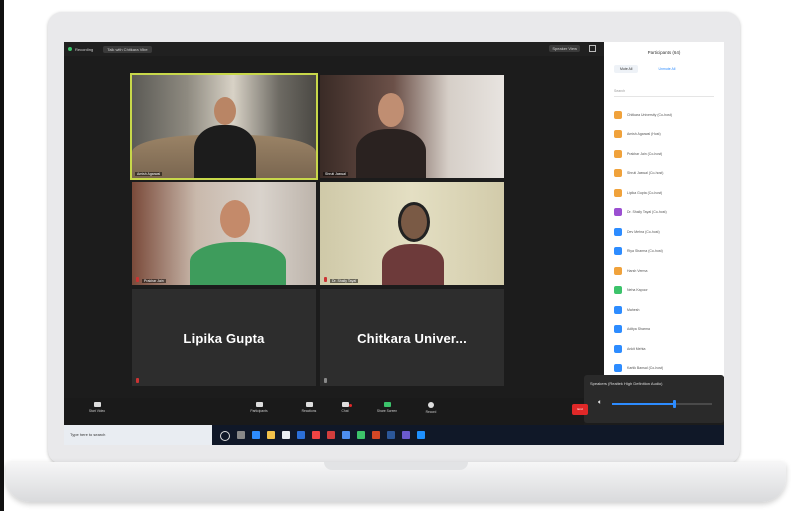  I want to click on participant-row-name: Mahesh, so click(633, 309).